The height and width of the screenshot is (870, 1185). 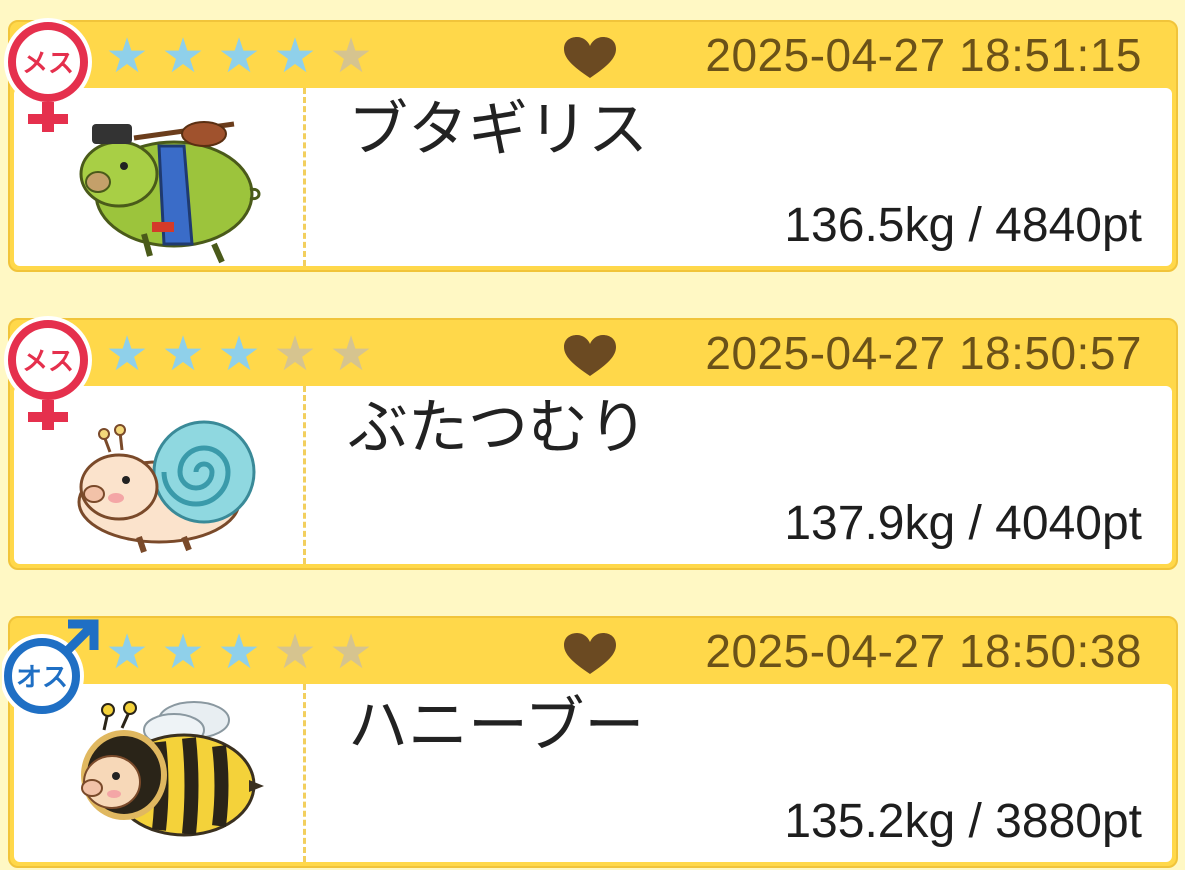 What do you see at coordinates (963, 523) in the screenshot?
I see `pig-stats: 137.9kg / 4040pt` at bounding box center [963, 523].